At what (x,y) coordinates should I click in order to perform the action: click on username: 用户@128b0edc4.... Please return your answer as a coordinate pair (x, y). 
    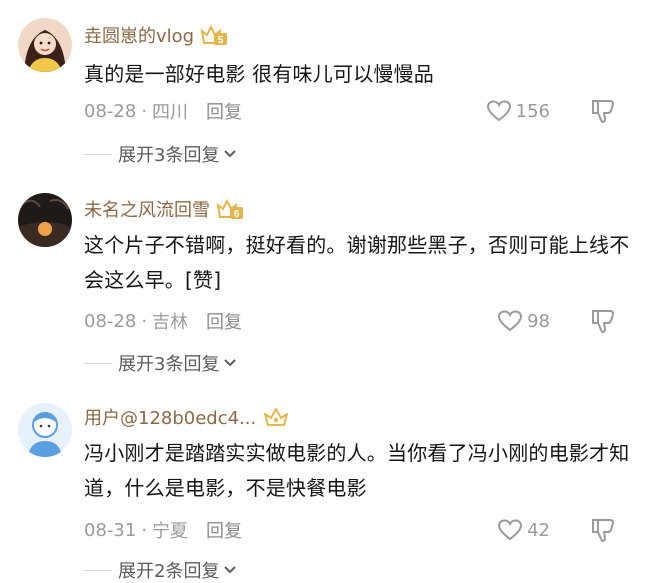
    Looking at the image, I should click on (170, 417).